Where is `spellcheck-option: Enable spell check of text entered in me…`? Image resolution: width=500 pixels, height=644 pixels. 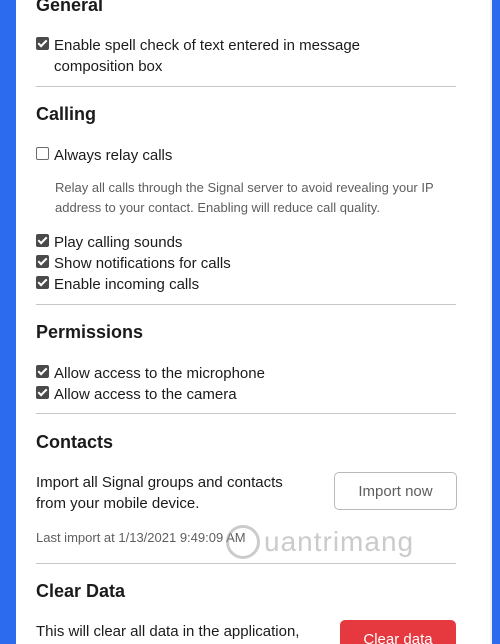
spellcheck-option: Enable spell check of text entered in me… is located at coordinates (198, 56).